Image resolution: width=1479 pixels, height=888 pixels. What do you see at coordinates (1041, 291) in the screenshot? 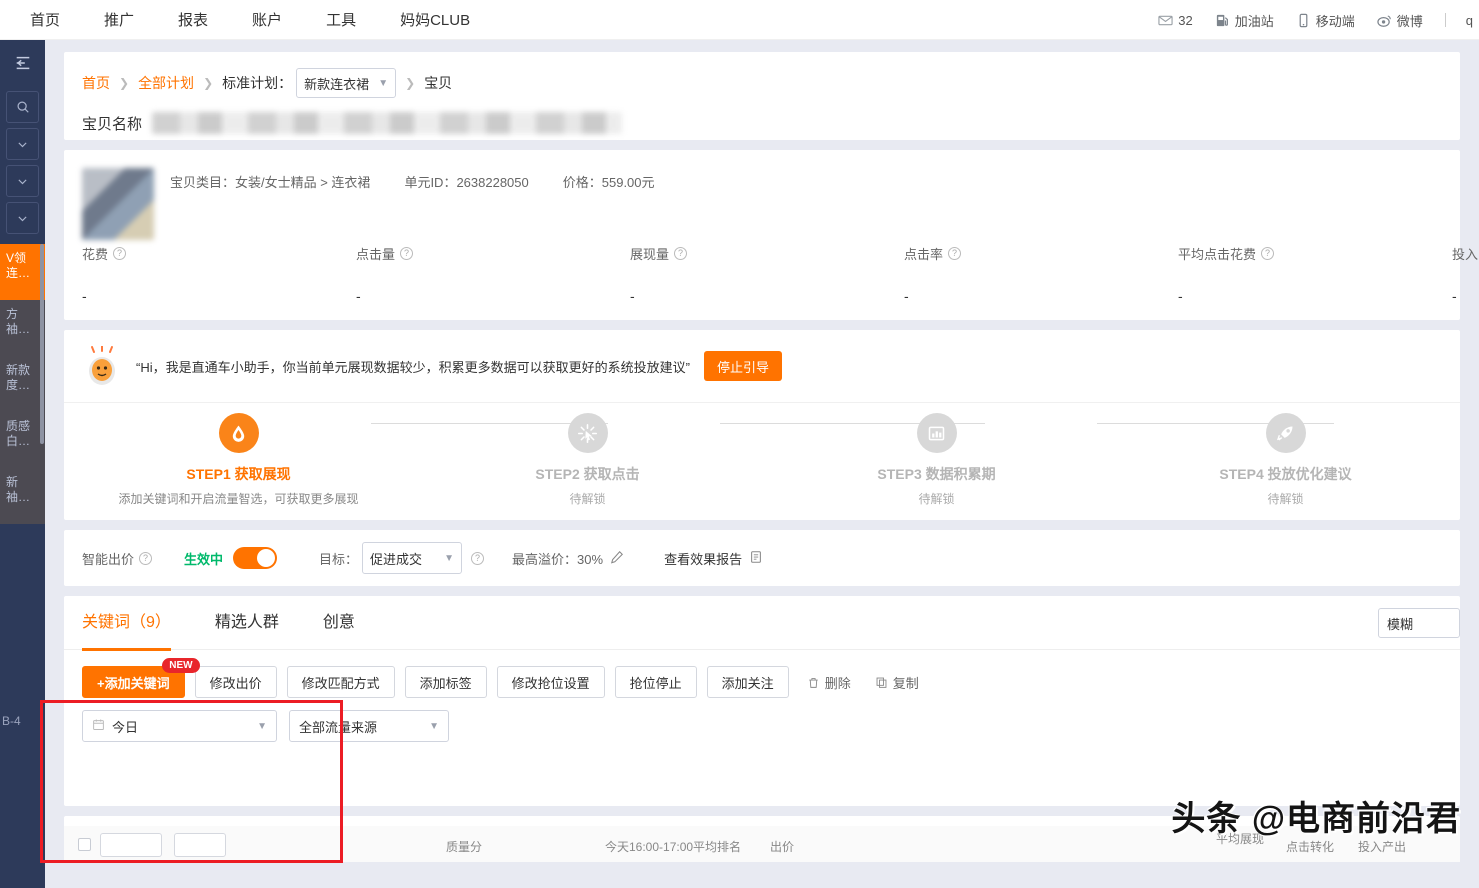
I see `metric-ctr: 点击率? - -` at bounding box center [1041, 291].